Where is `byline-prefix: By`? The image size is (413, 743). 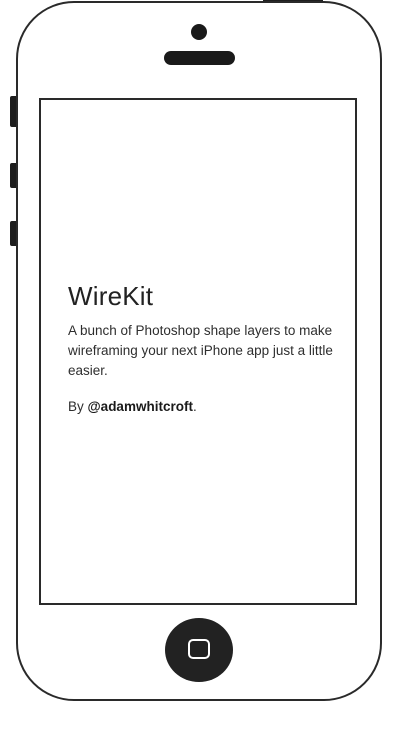 byline-prefix: By is located at coordinates (78, 406).